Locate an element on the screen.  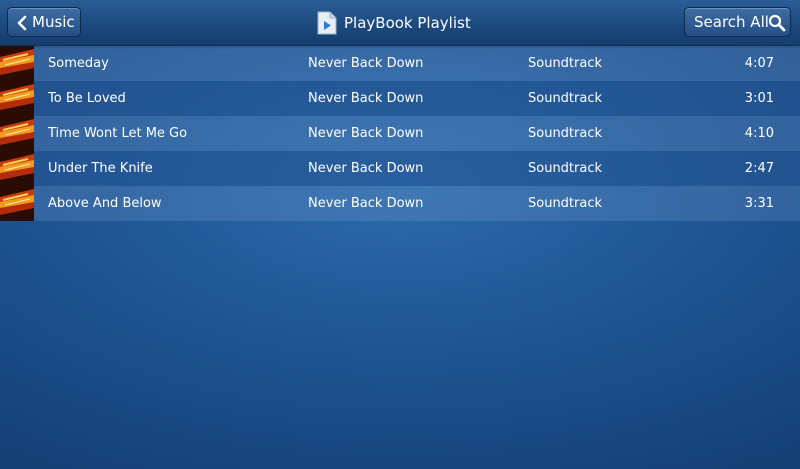
track-title: Under The Knife is located at coordinates (100, 168).